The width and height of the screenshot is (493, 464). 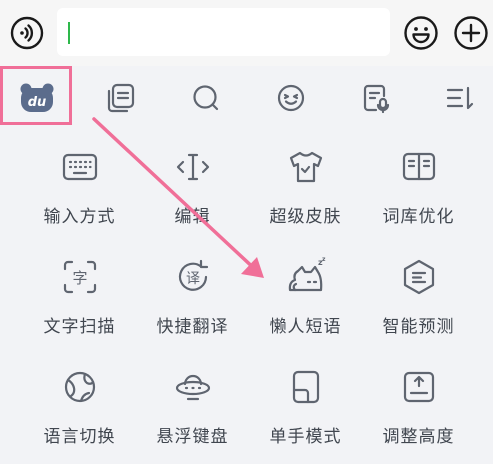 I want to click on voice-icon, so click(x=27, y=33).